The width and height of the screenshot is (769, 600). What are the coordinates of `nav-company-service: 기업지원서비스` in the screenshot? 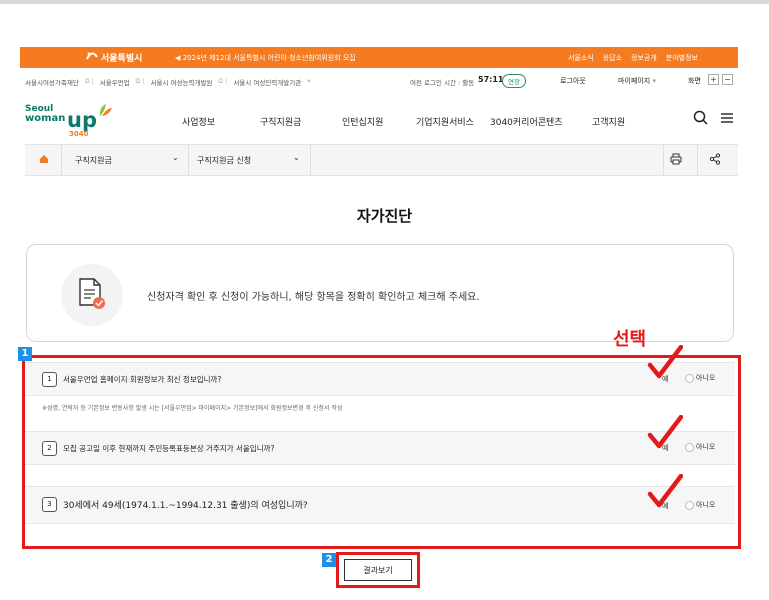 It's located at (445, 121).